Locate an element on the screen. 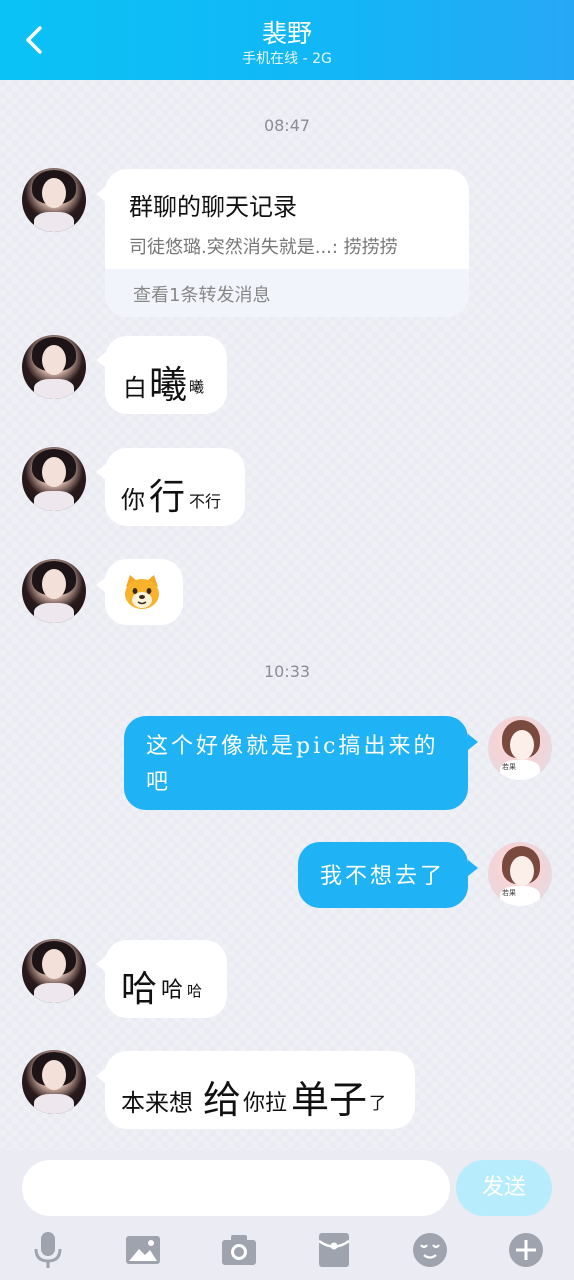 The width and height of the screenshot is (574, 1280). emoji-icon is located at coordinates (430, 1250).